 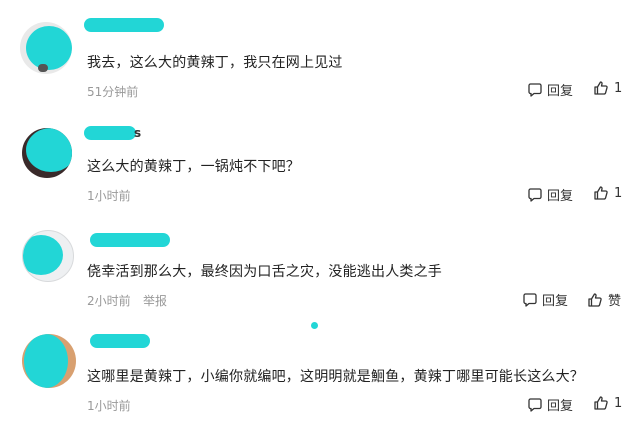 I want to click on username-tail: s, so click(x=138, y=133).